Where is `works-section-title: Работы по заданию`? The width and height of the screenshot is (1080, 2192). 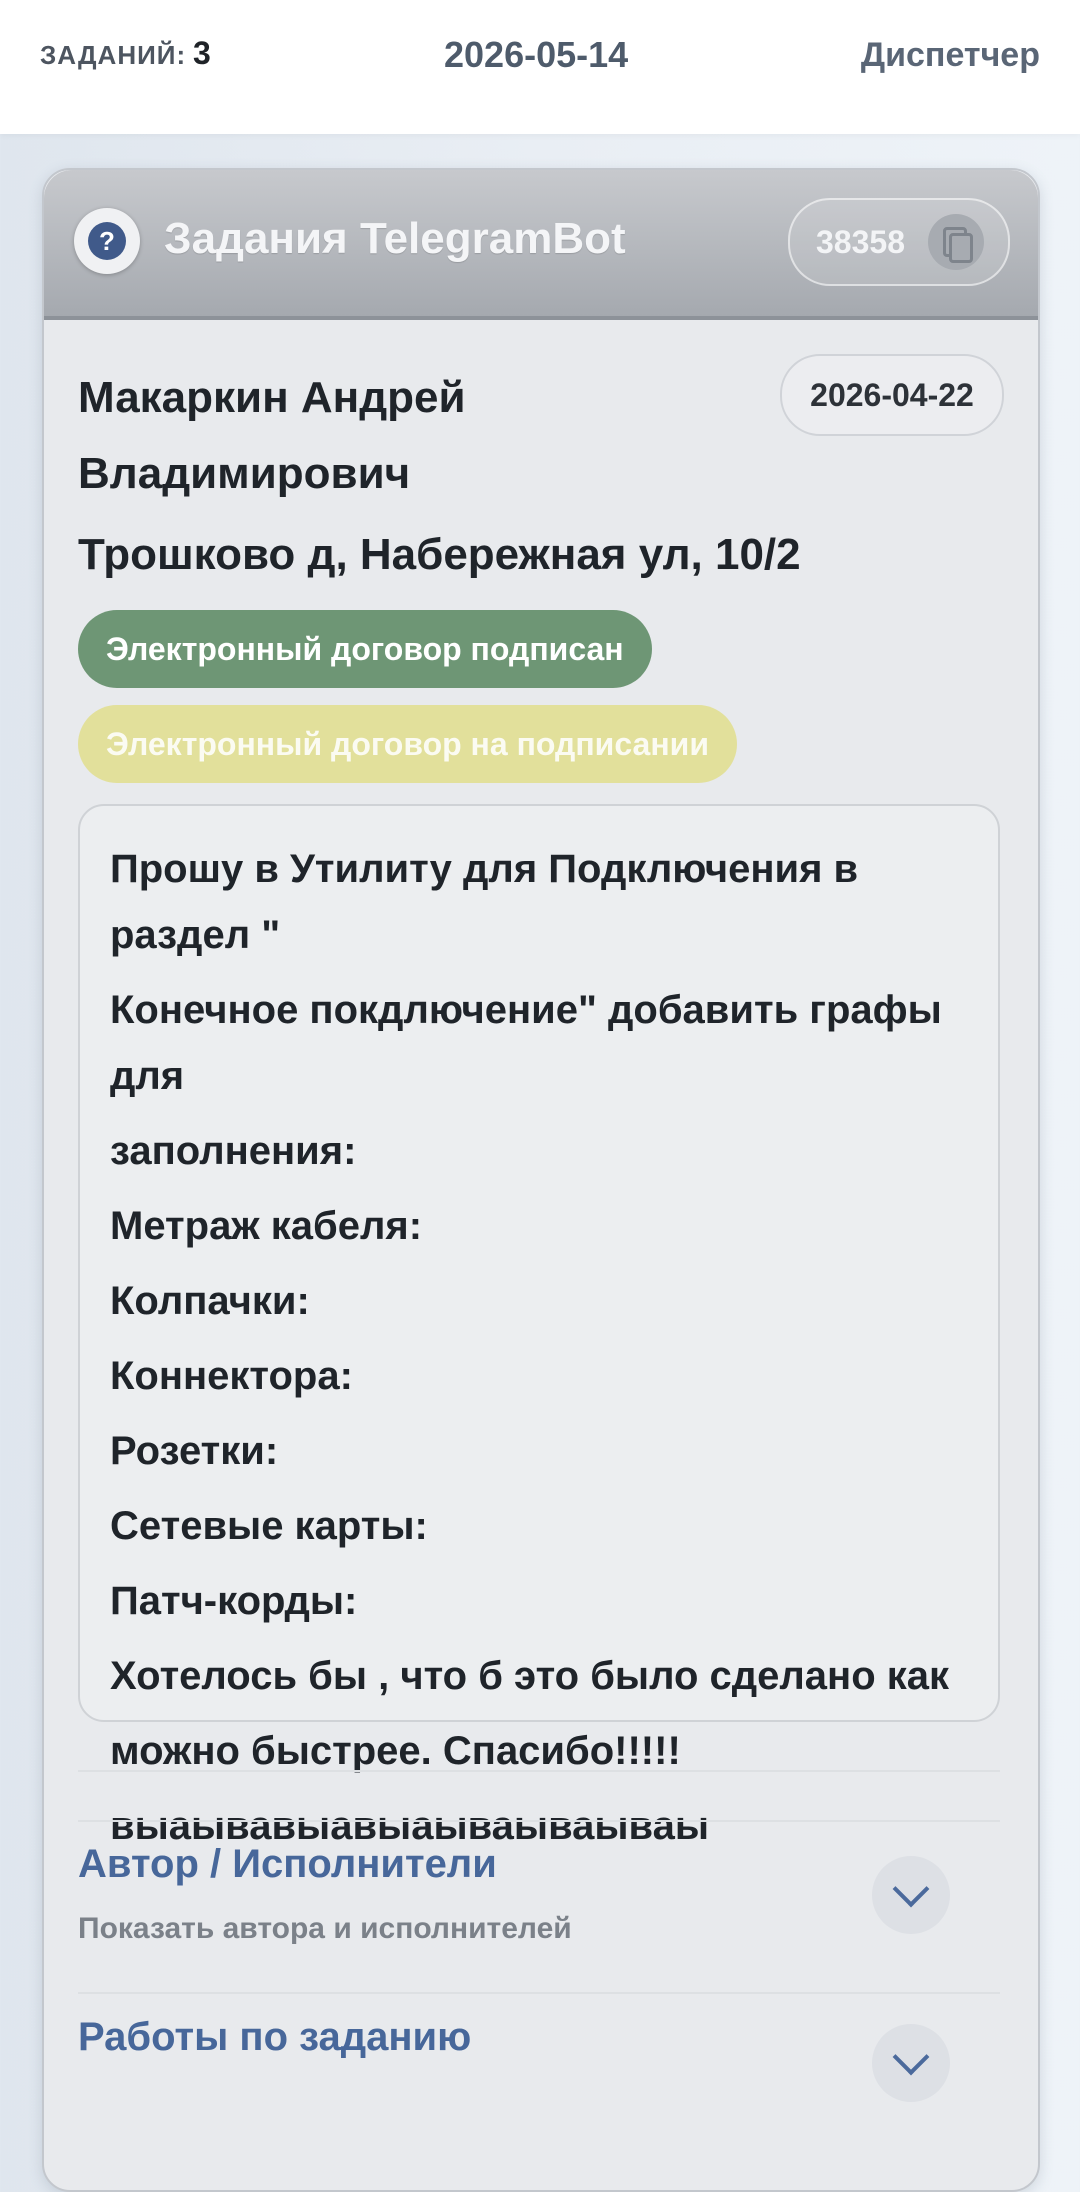 works-section-title: Работы по заданию is located at coordinates (274, 2037).